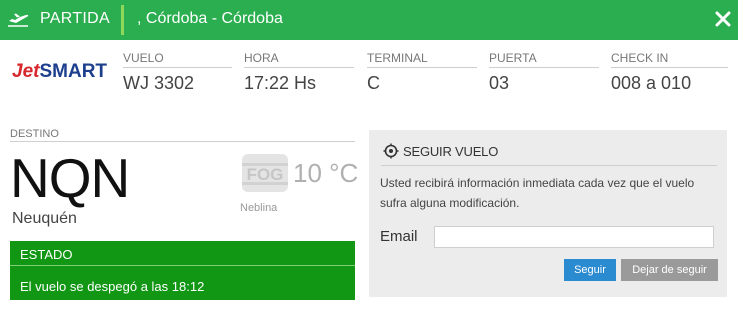 The width and height of the screenshot is (738, 326). Describe the element at coordinates (326, 173) in the screenshot. I see `temperature-value: 10 °C` at that location.